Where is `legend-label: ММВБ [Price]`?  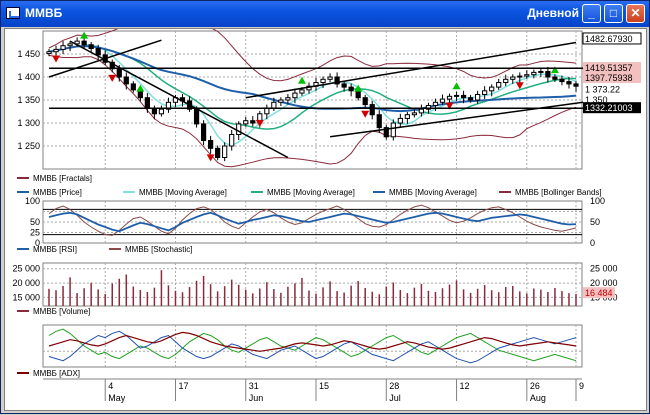 legend-label: ММВБ [Price] is located at coordinates (57, 192).